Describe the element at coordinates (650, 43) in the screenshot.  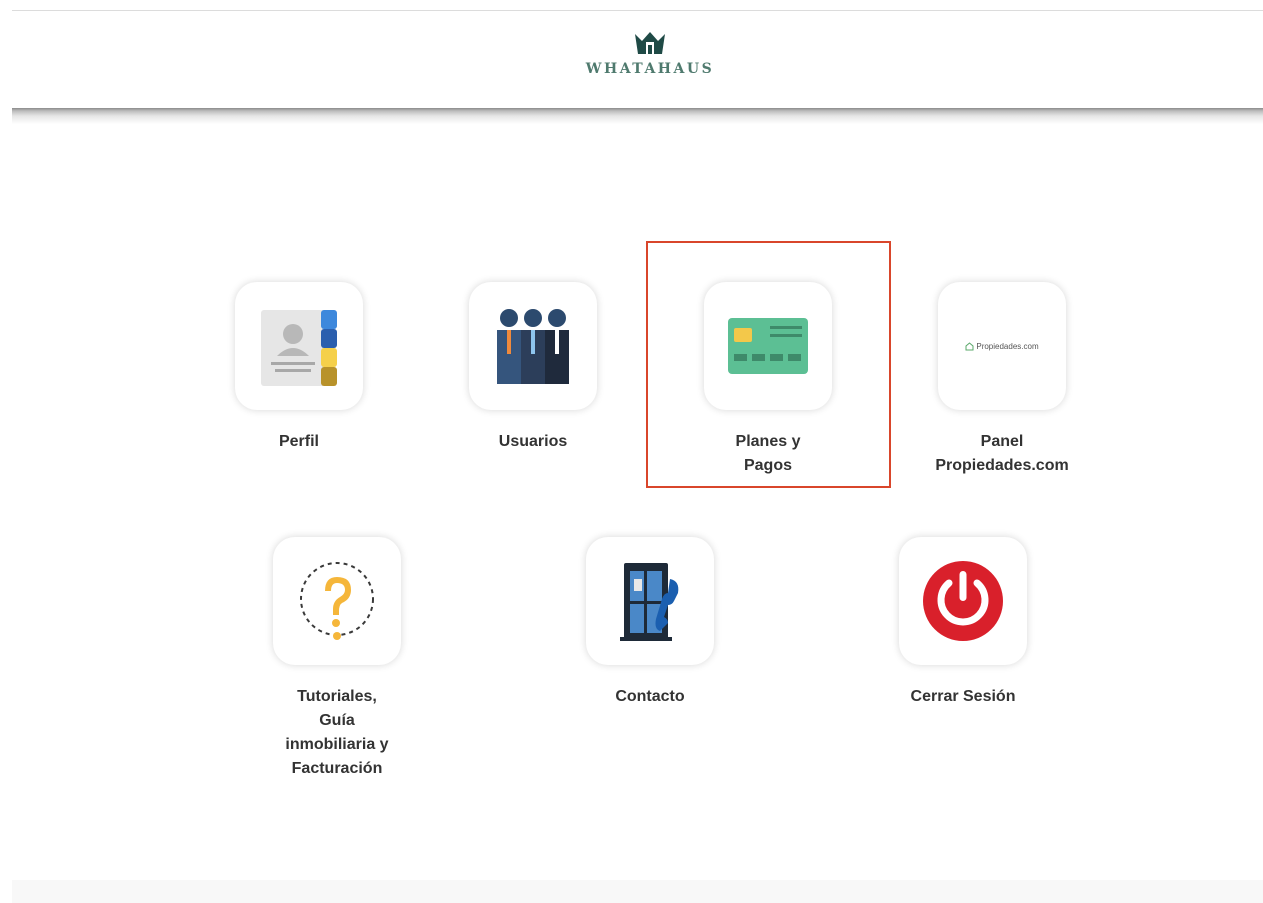
I see `crown-house-icon` at that location.